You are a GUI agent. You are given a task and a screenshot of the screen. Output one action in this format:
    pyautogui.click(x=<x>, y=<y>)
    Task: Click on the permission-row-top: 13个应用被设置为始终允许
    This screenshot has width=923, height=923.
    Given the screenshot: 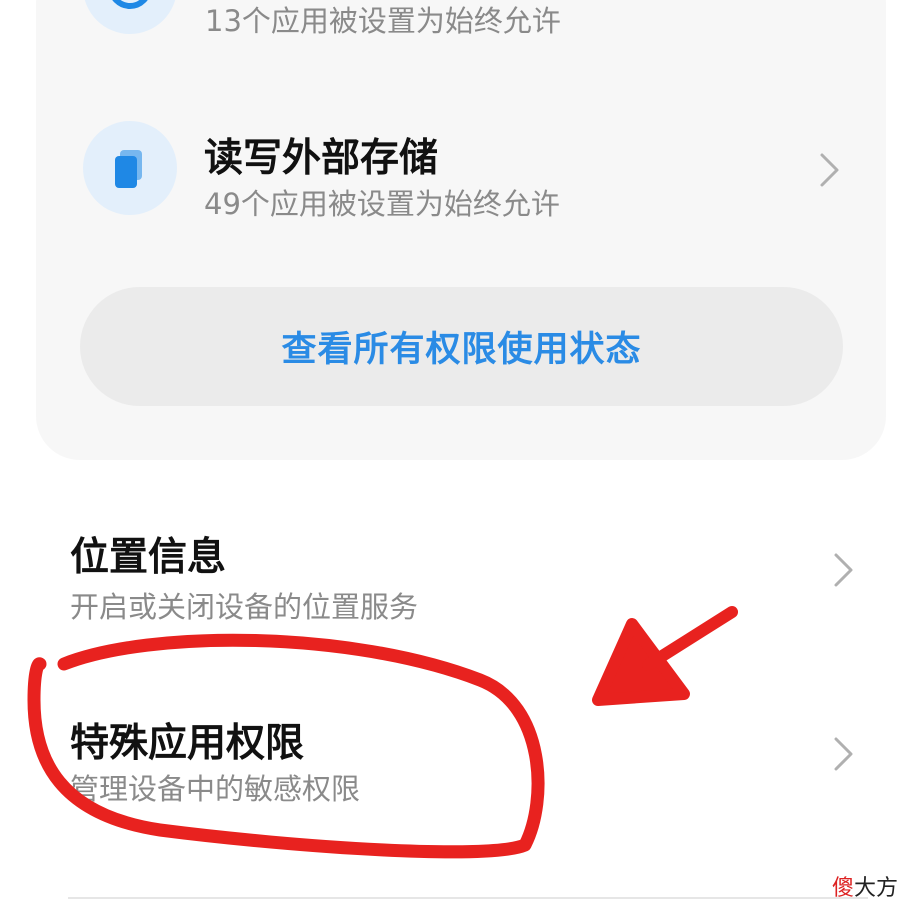 What is the action you would take?
    pyautogui.click(x=461, y=35)
    